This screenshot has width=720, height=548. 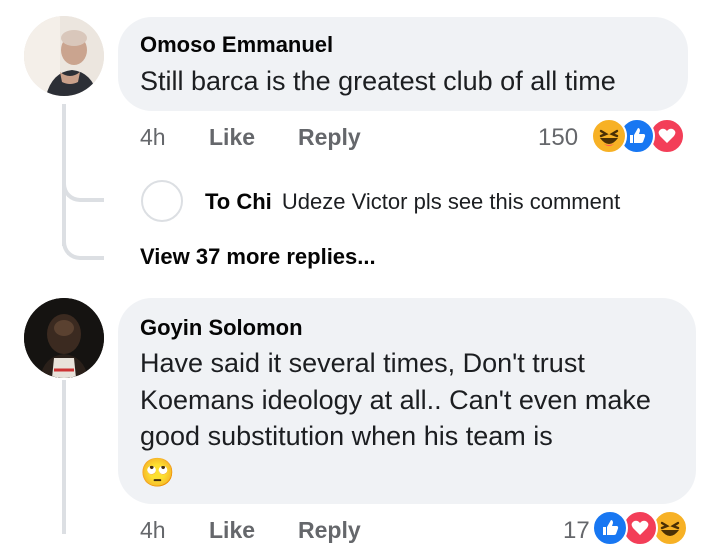 What do you see at coordinates (414, 45) in the screenshot?
I see `comment-author: Omoso Emmanuel` at bounding box center [414, 45].